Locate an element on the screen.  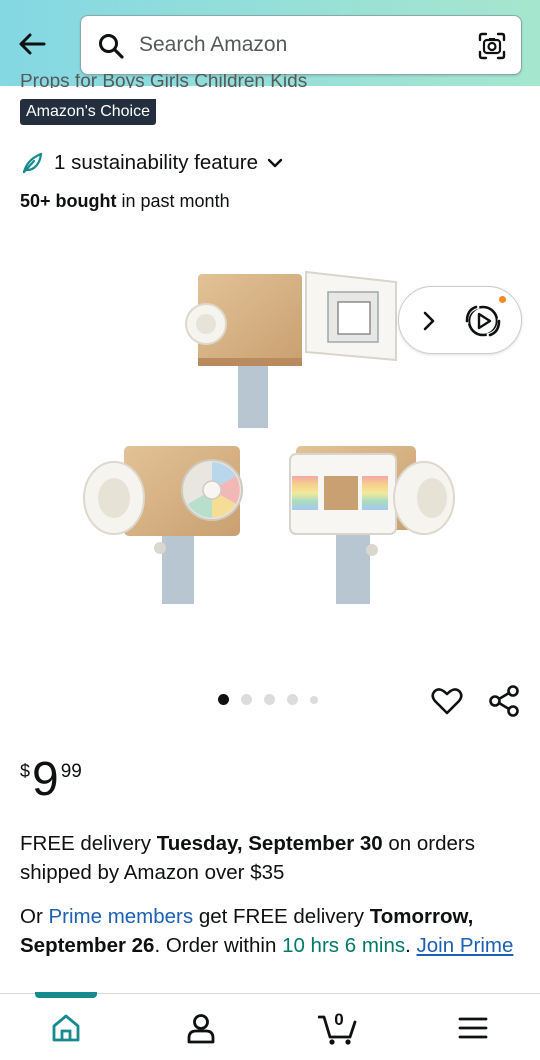
top-header: Search Amazon is located at coordinates (270, 43).